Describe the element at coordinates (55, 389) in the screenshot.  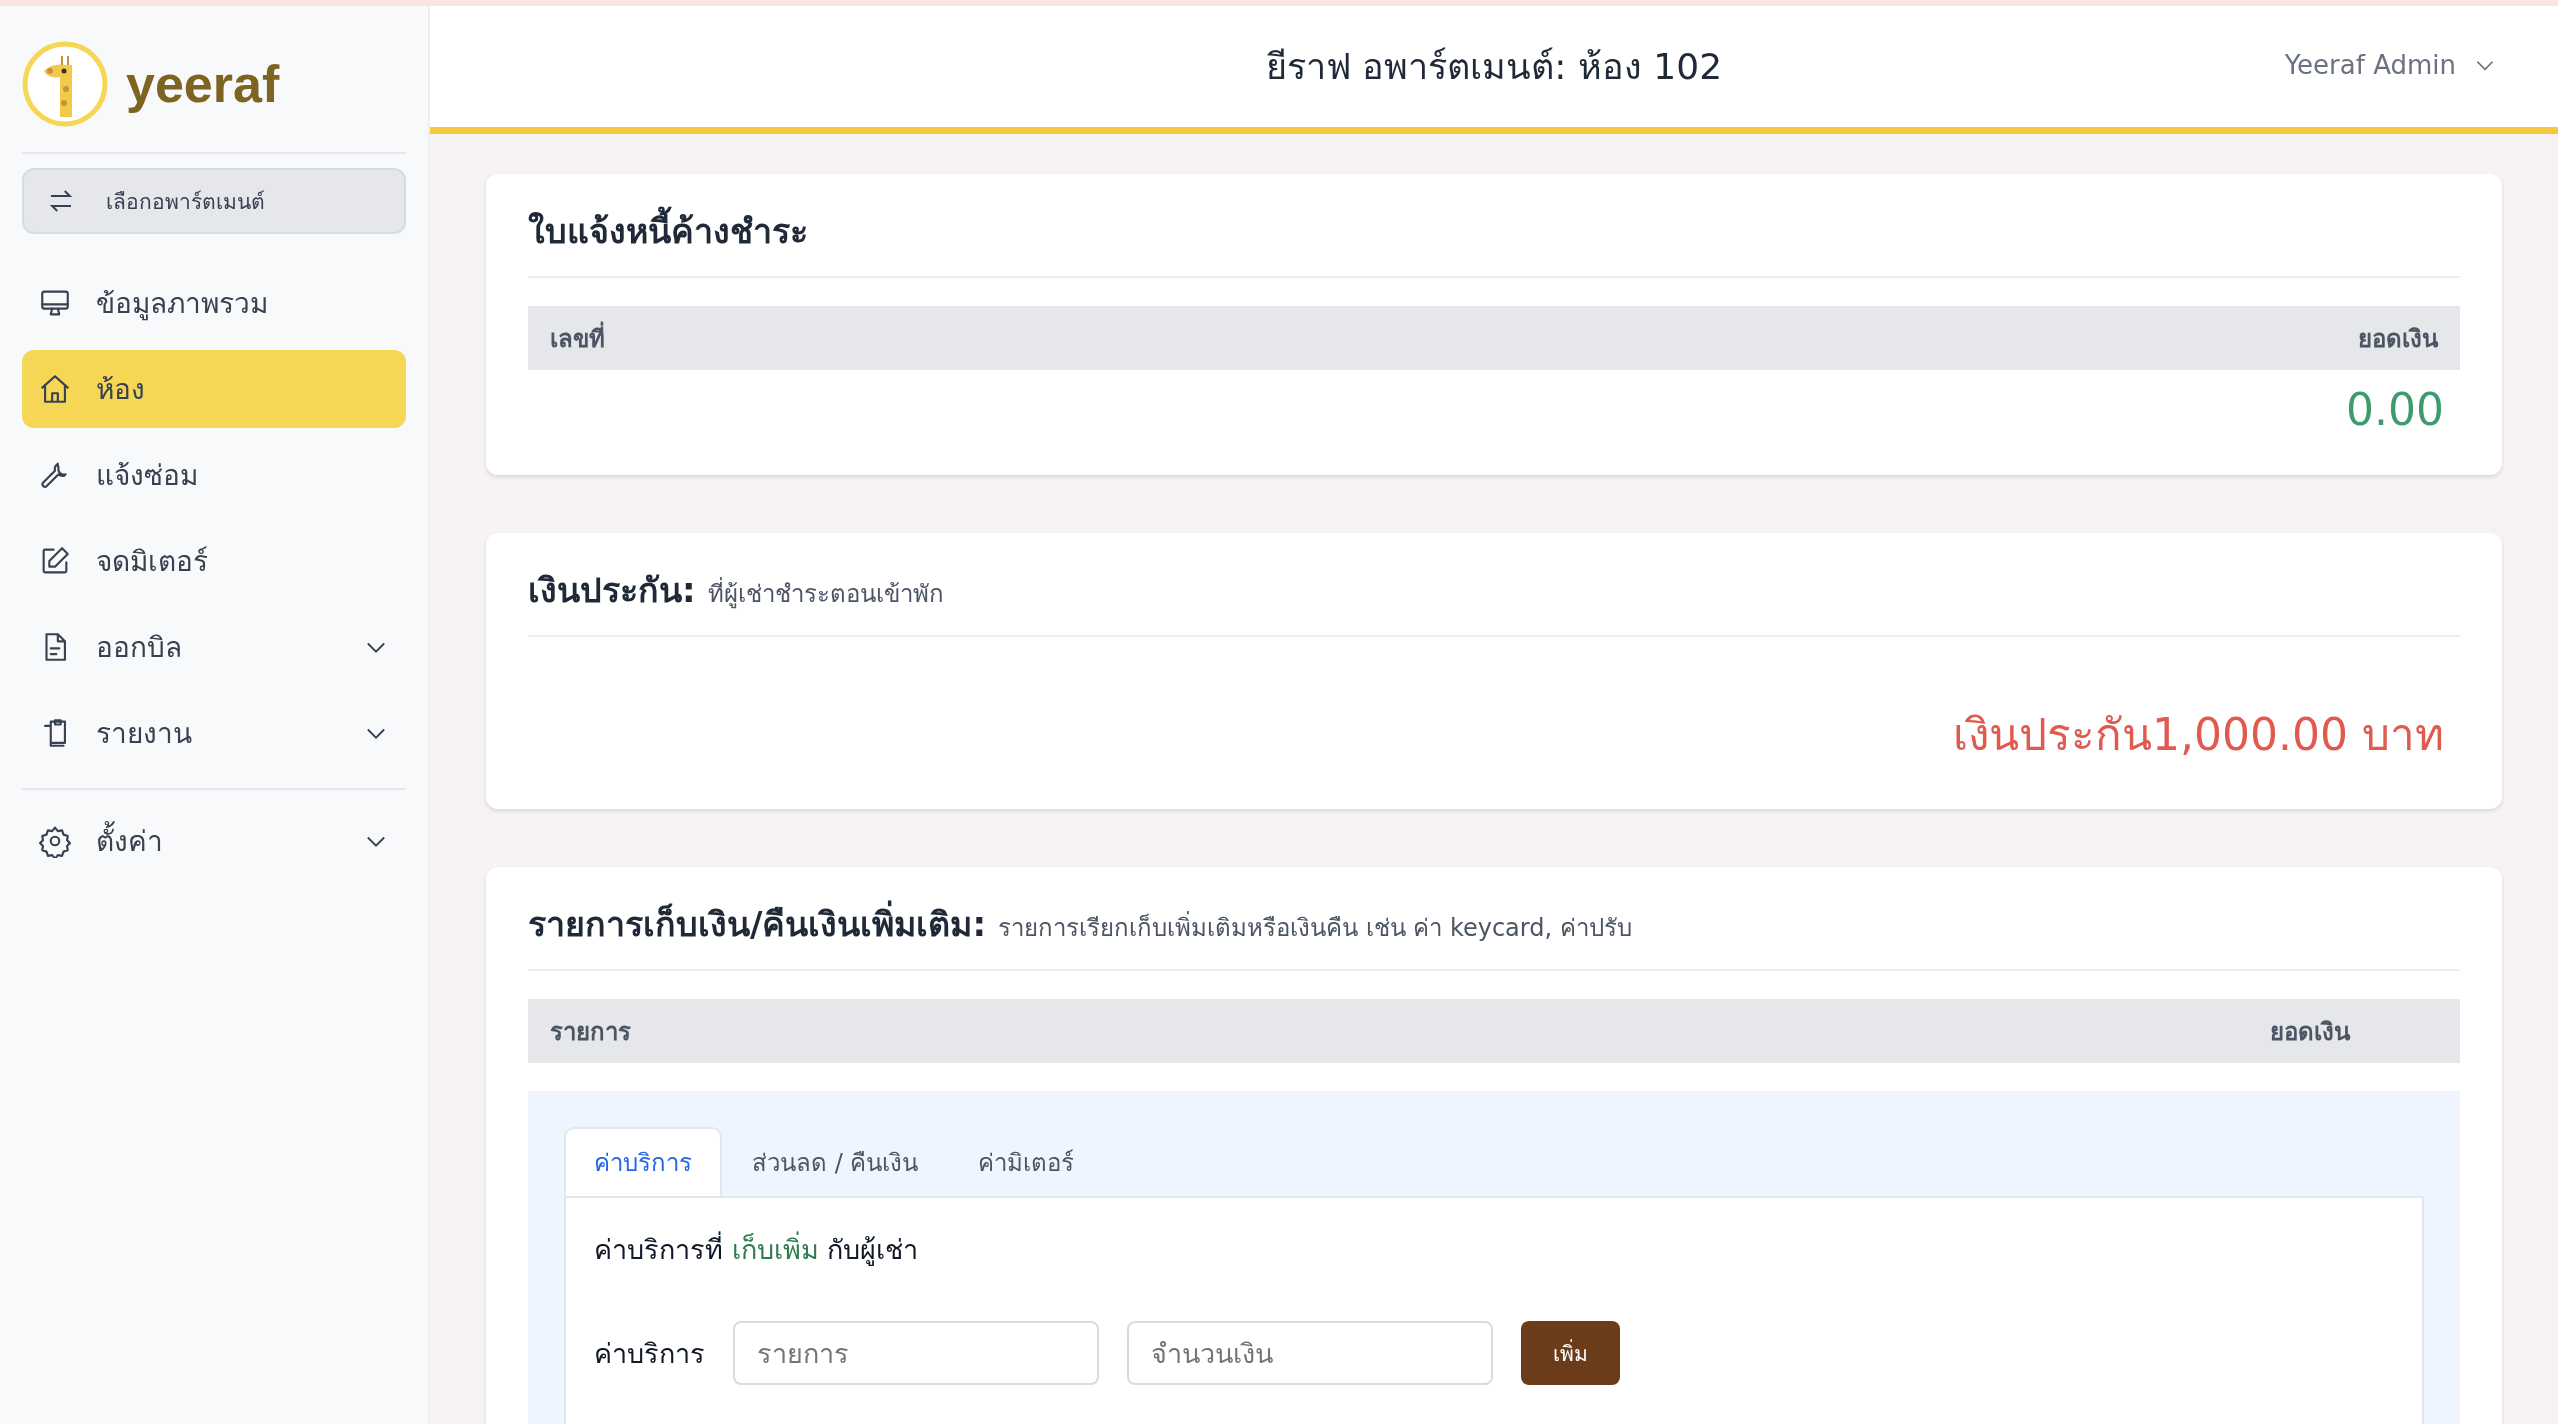
I see `house-icon` at that location.